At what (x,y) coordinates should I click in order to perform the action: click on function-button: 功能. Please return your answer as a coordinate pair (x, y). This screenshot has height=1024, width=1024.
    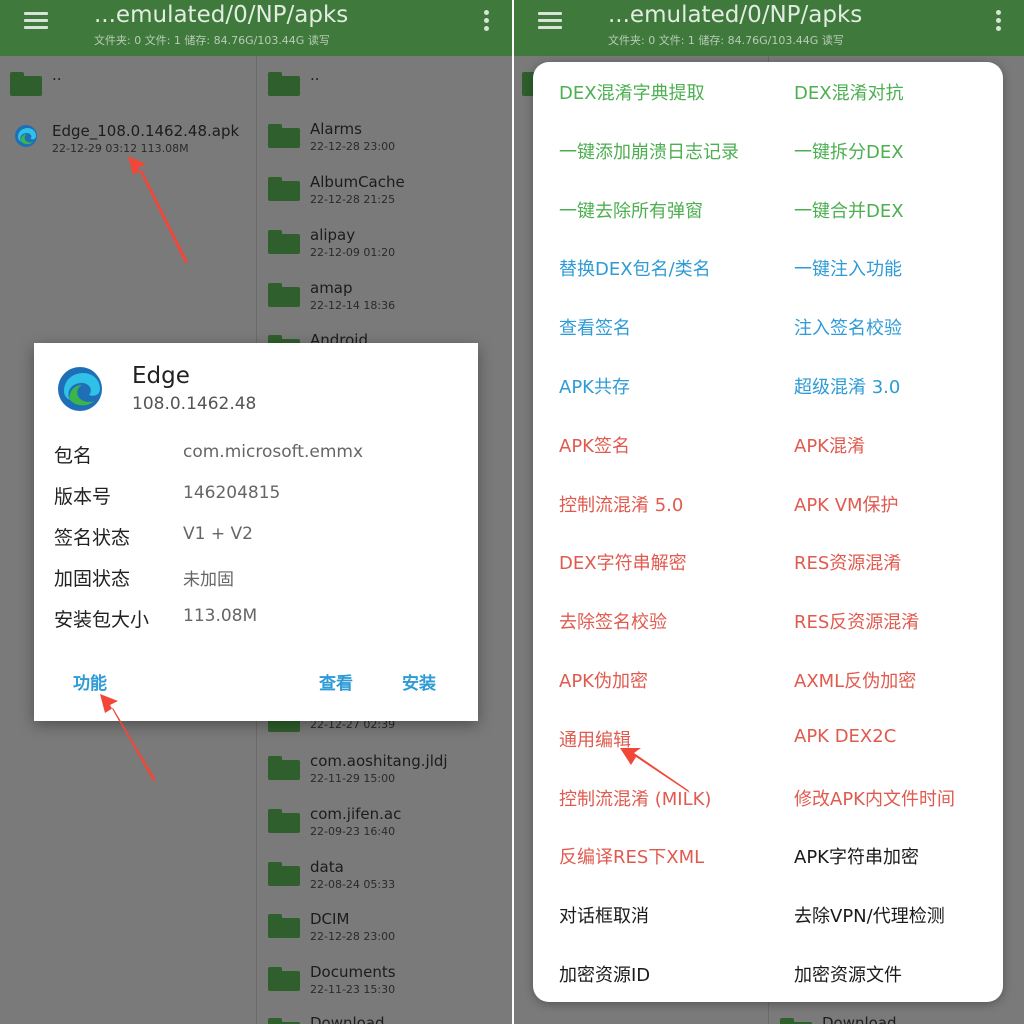
    Looking at the image, I should click on (90, 681).